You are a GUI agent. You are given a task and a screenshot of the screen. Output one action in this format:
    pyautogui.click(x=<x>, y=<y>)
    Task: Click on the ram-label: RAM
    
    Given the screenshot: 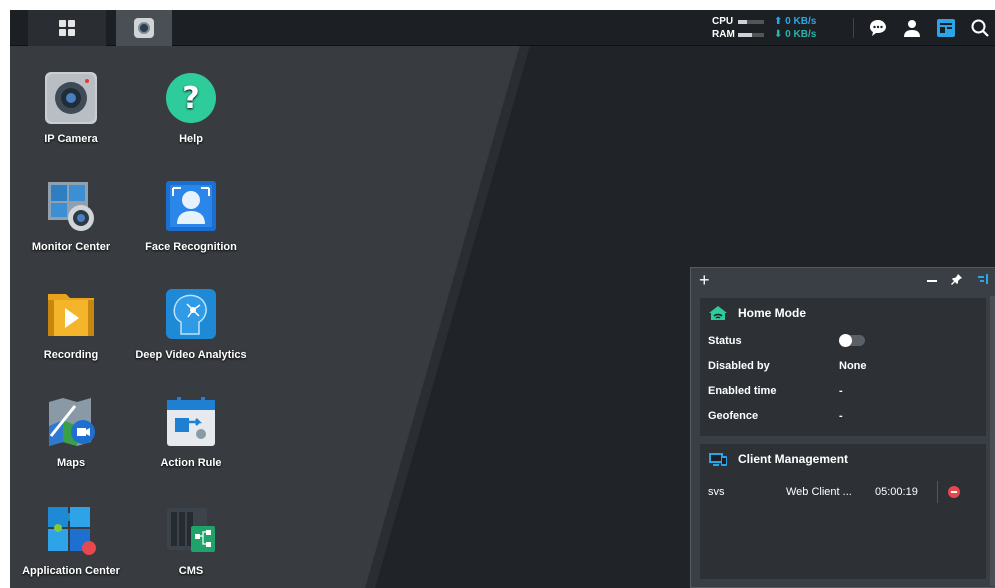 What is the action you would take?
    pyautogui.click(x=723, y=34)
    